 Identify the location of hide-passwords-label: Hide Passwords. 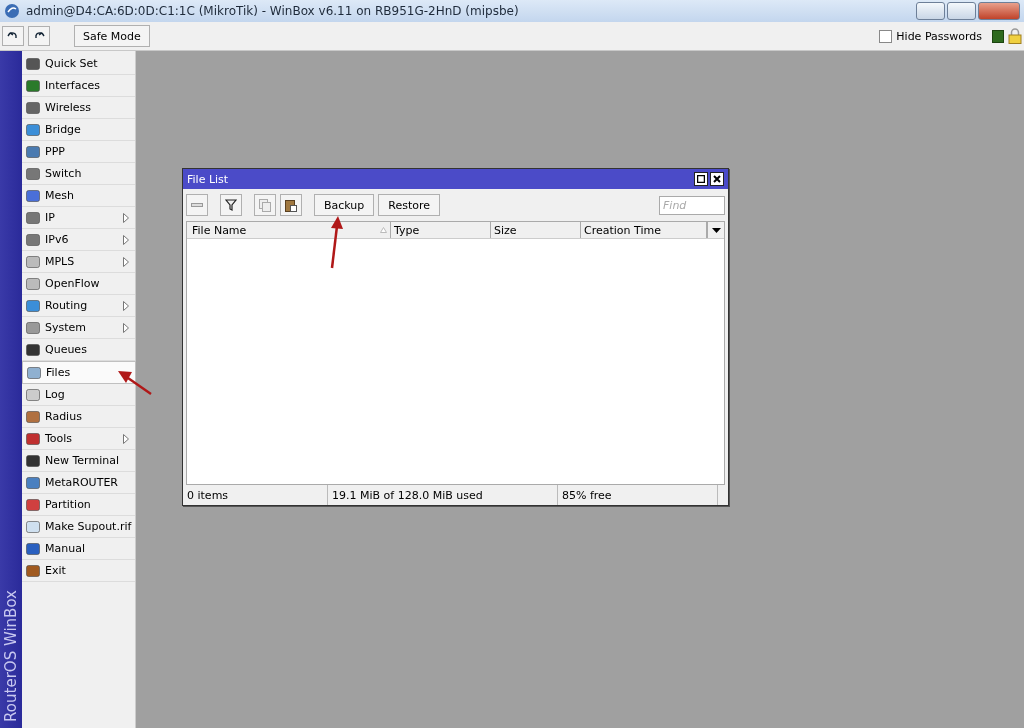
(939, 36).